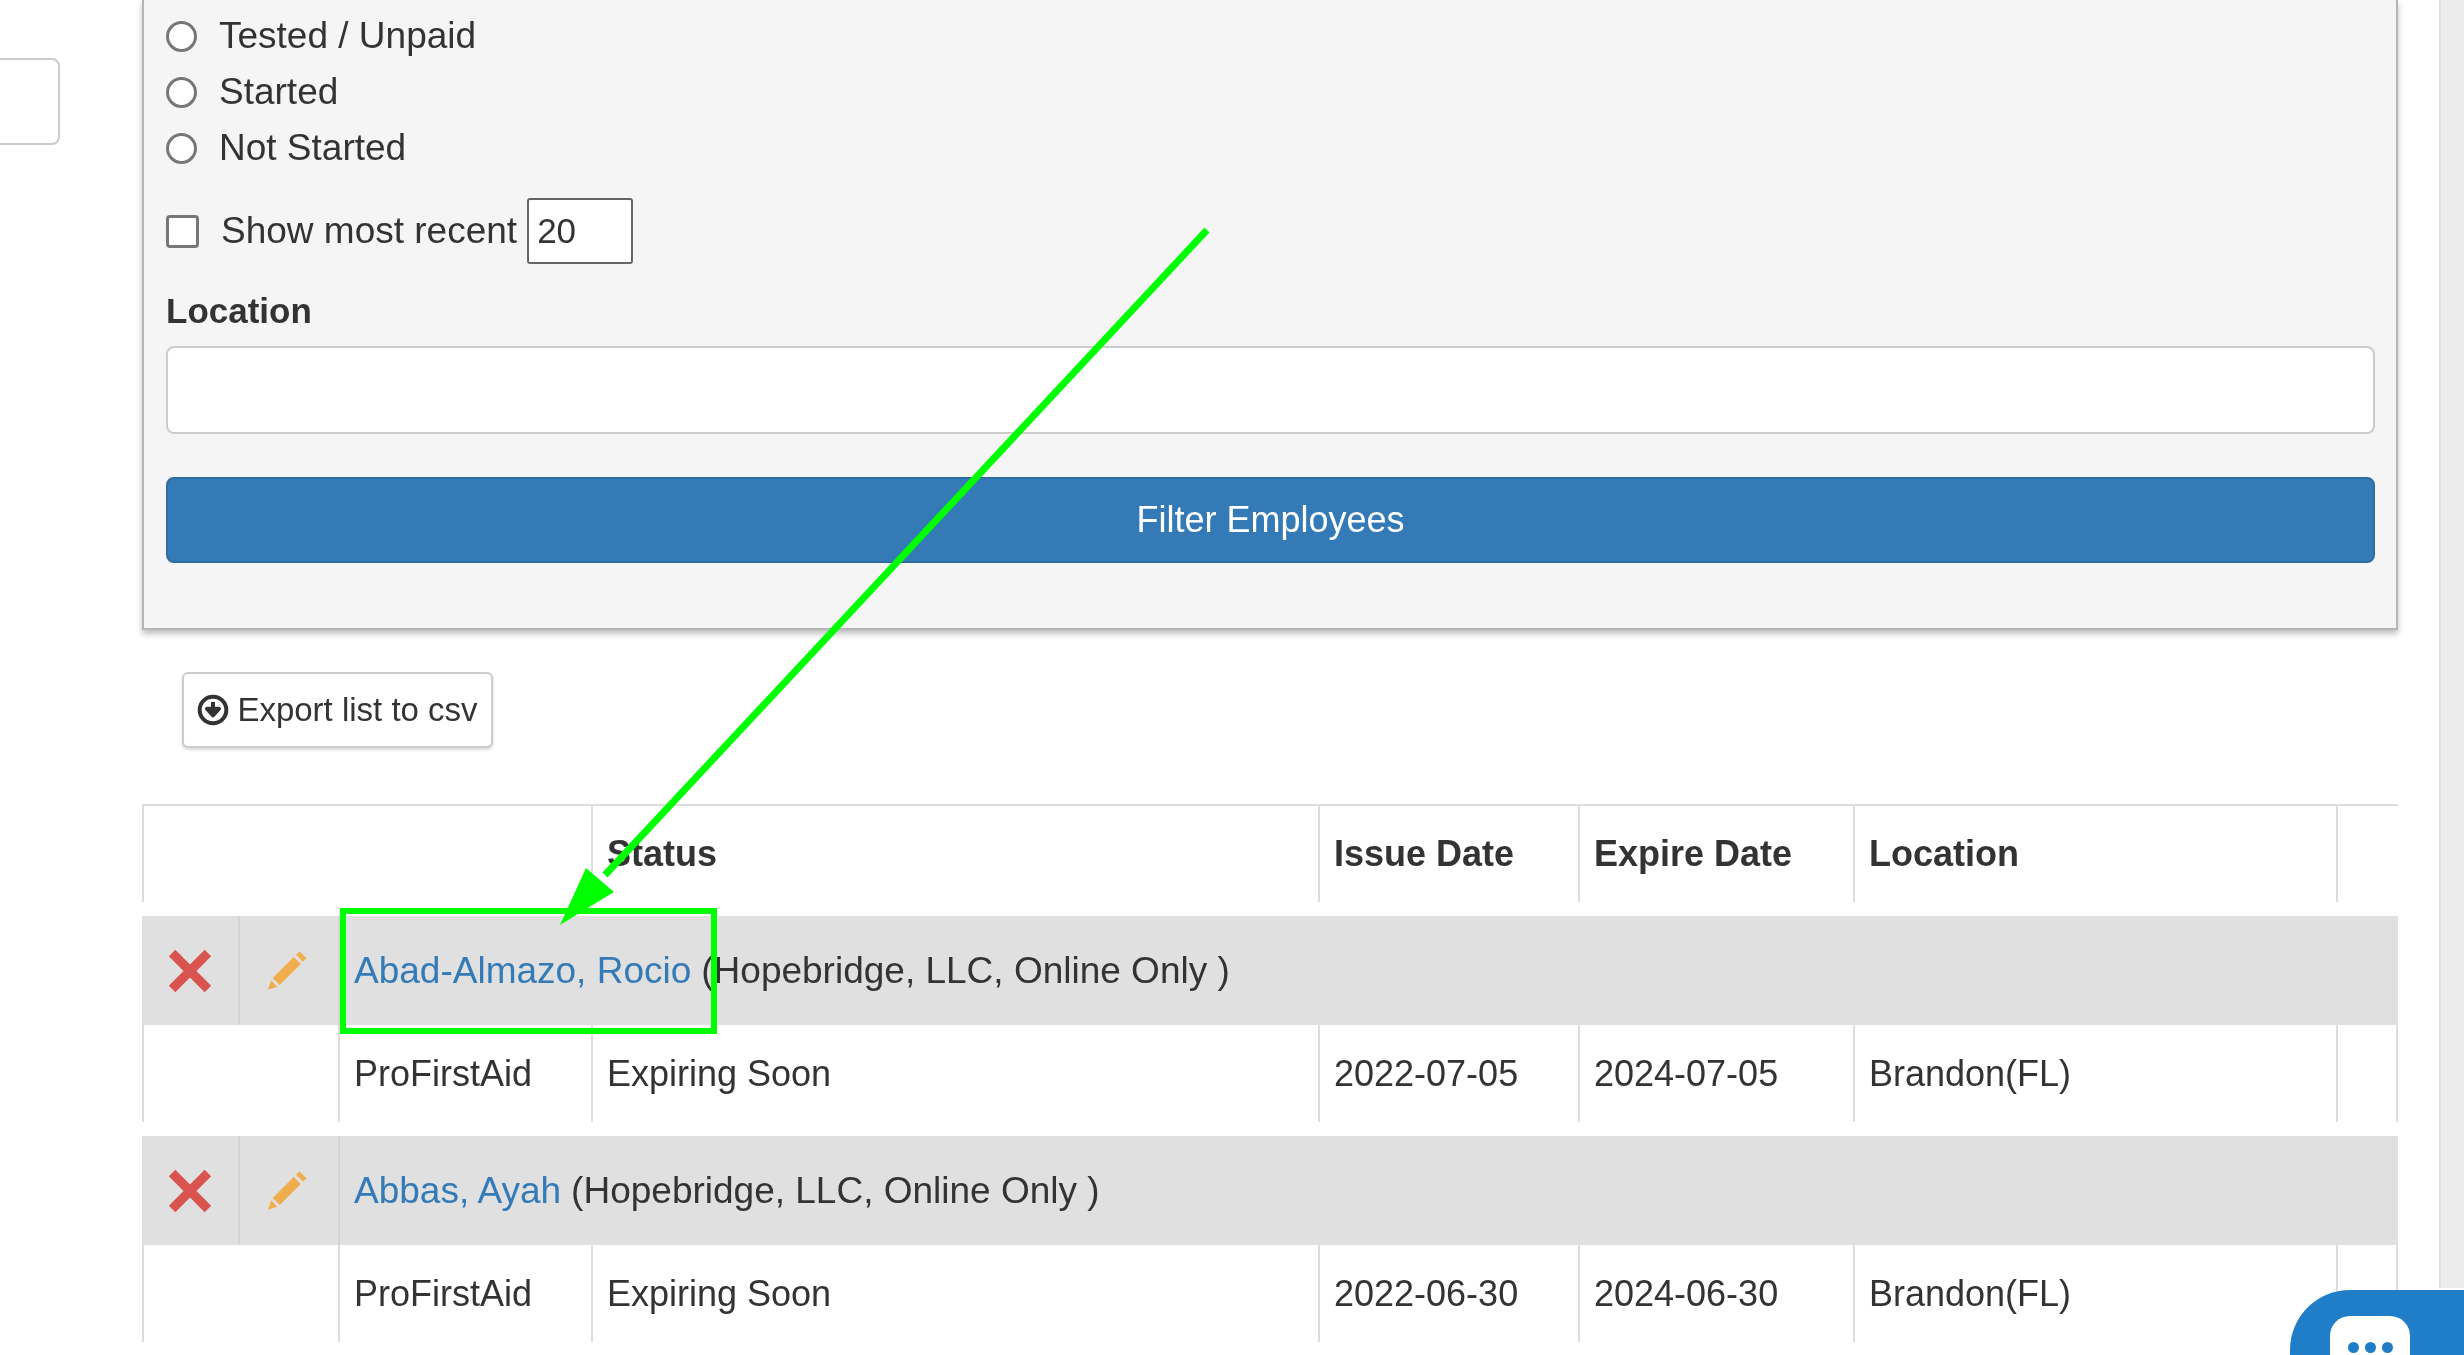 The width and height of the screenshot is (2464, 1355). Describe the element at coordinates (313, 148) in the screenshot. I see `radio-label: Not Started` at that location.